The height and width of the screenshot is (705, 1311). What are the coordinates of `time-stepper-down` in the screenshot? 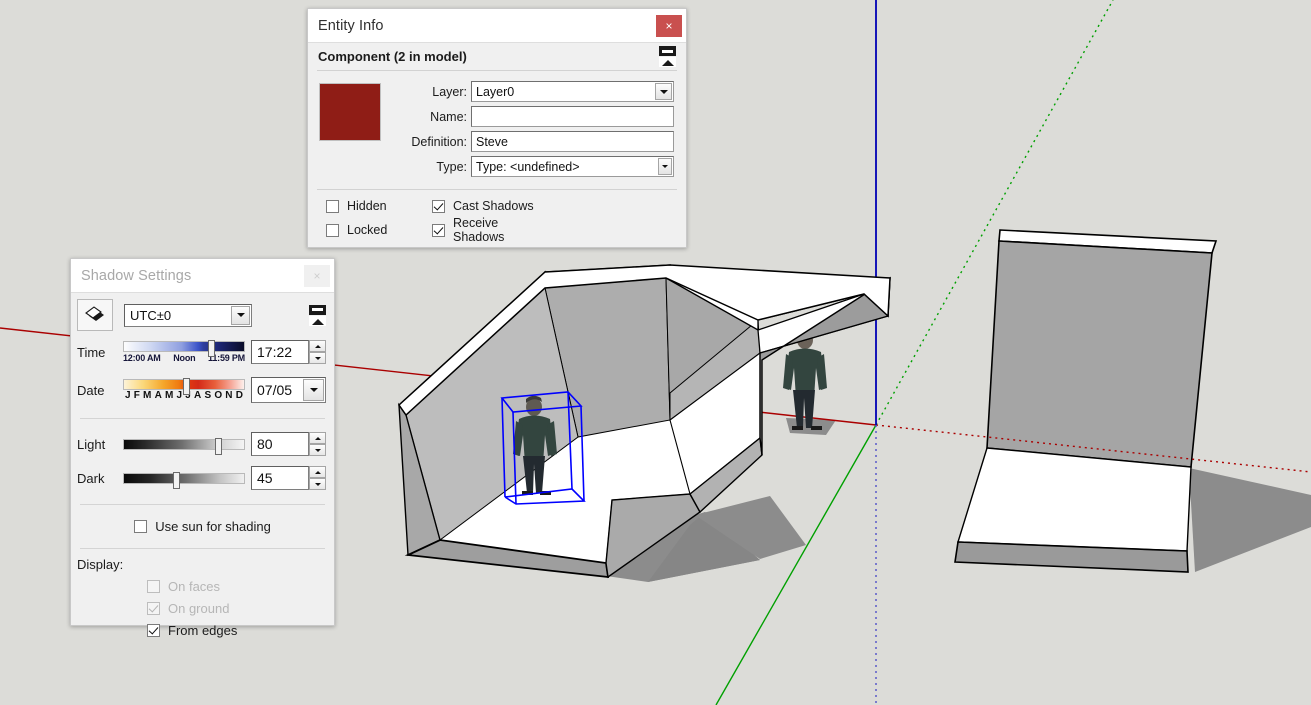 It's located at (317, 358).